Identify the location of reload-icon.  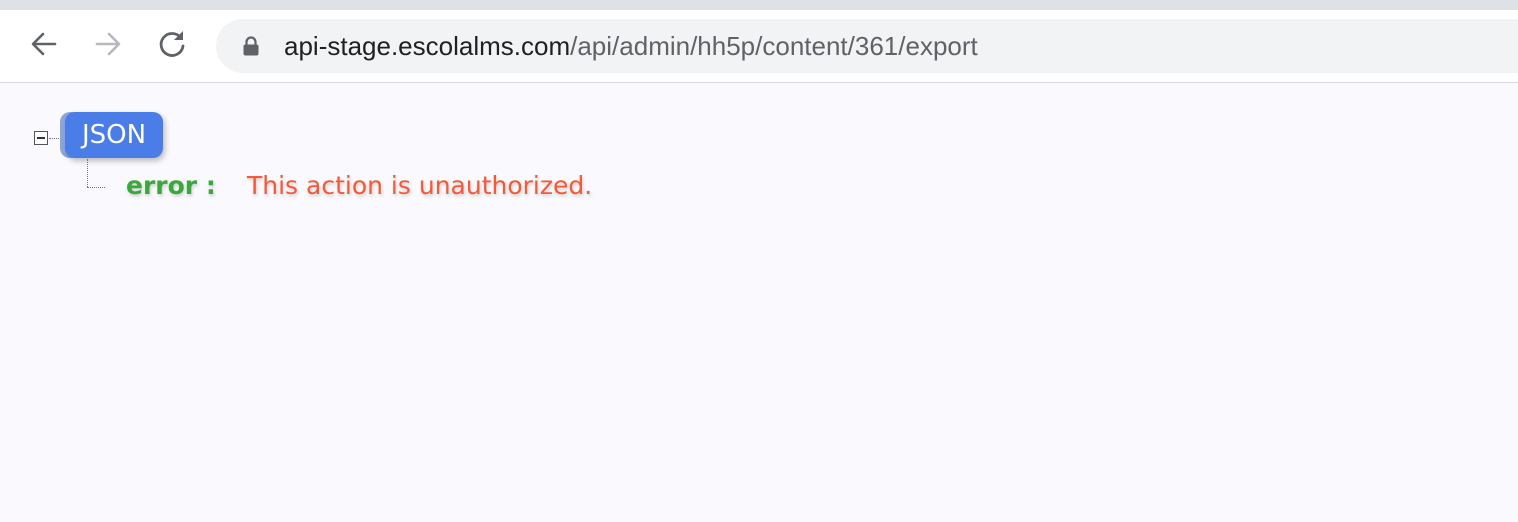
(172, 44).